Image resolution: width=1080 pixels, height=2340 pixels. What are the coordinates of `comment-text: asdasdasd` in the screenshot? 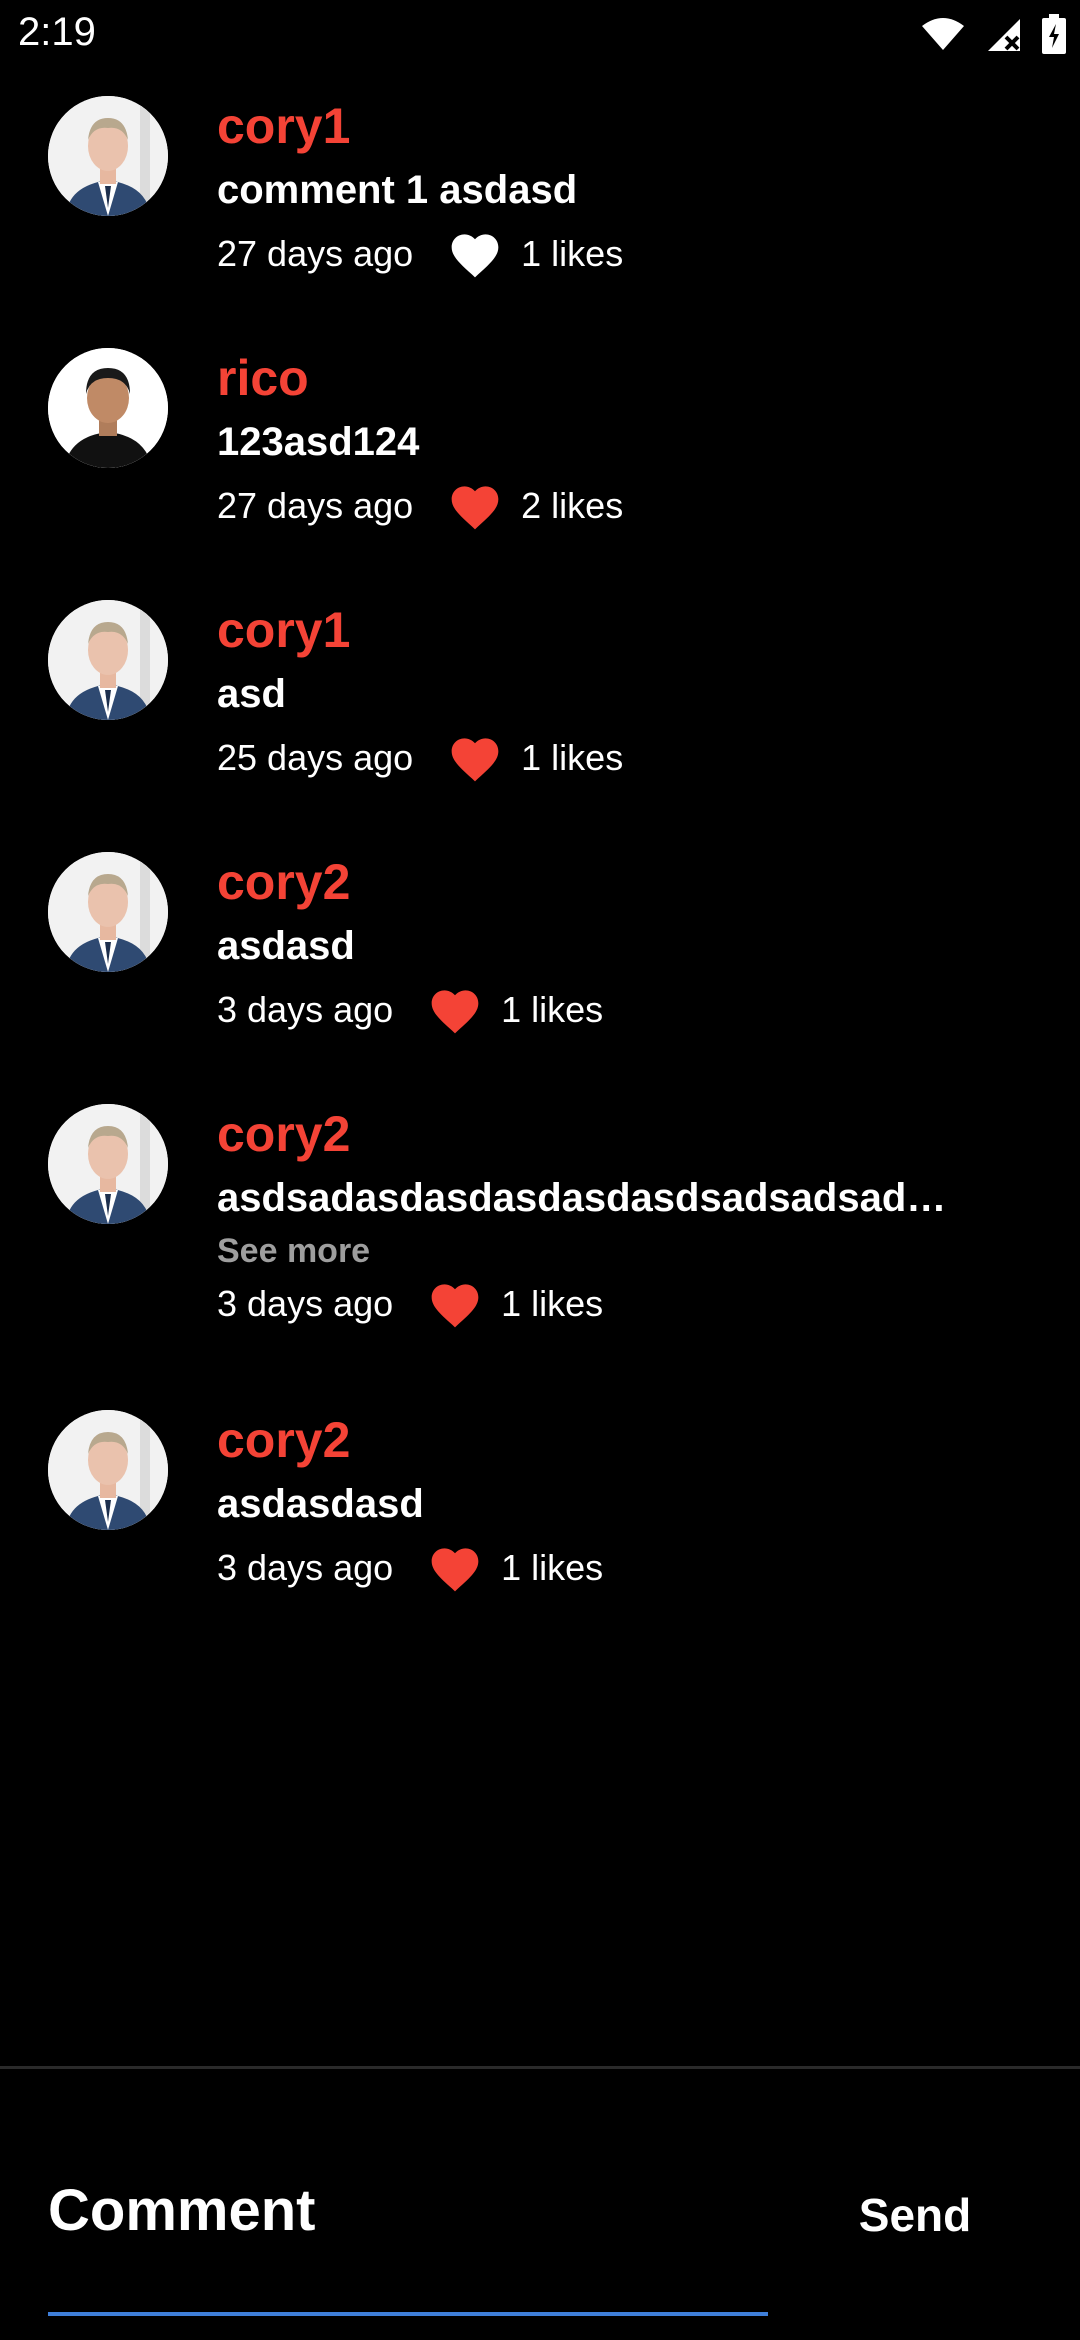 It's located at (320, 1504).